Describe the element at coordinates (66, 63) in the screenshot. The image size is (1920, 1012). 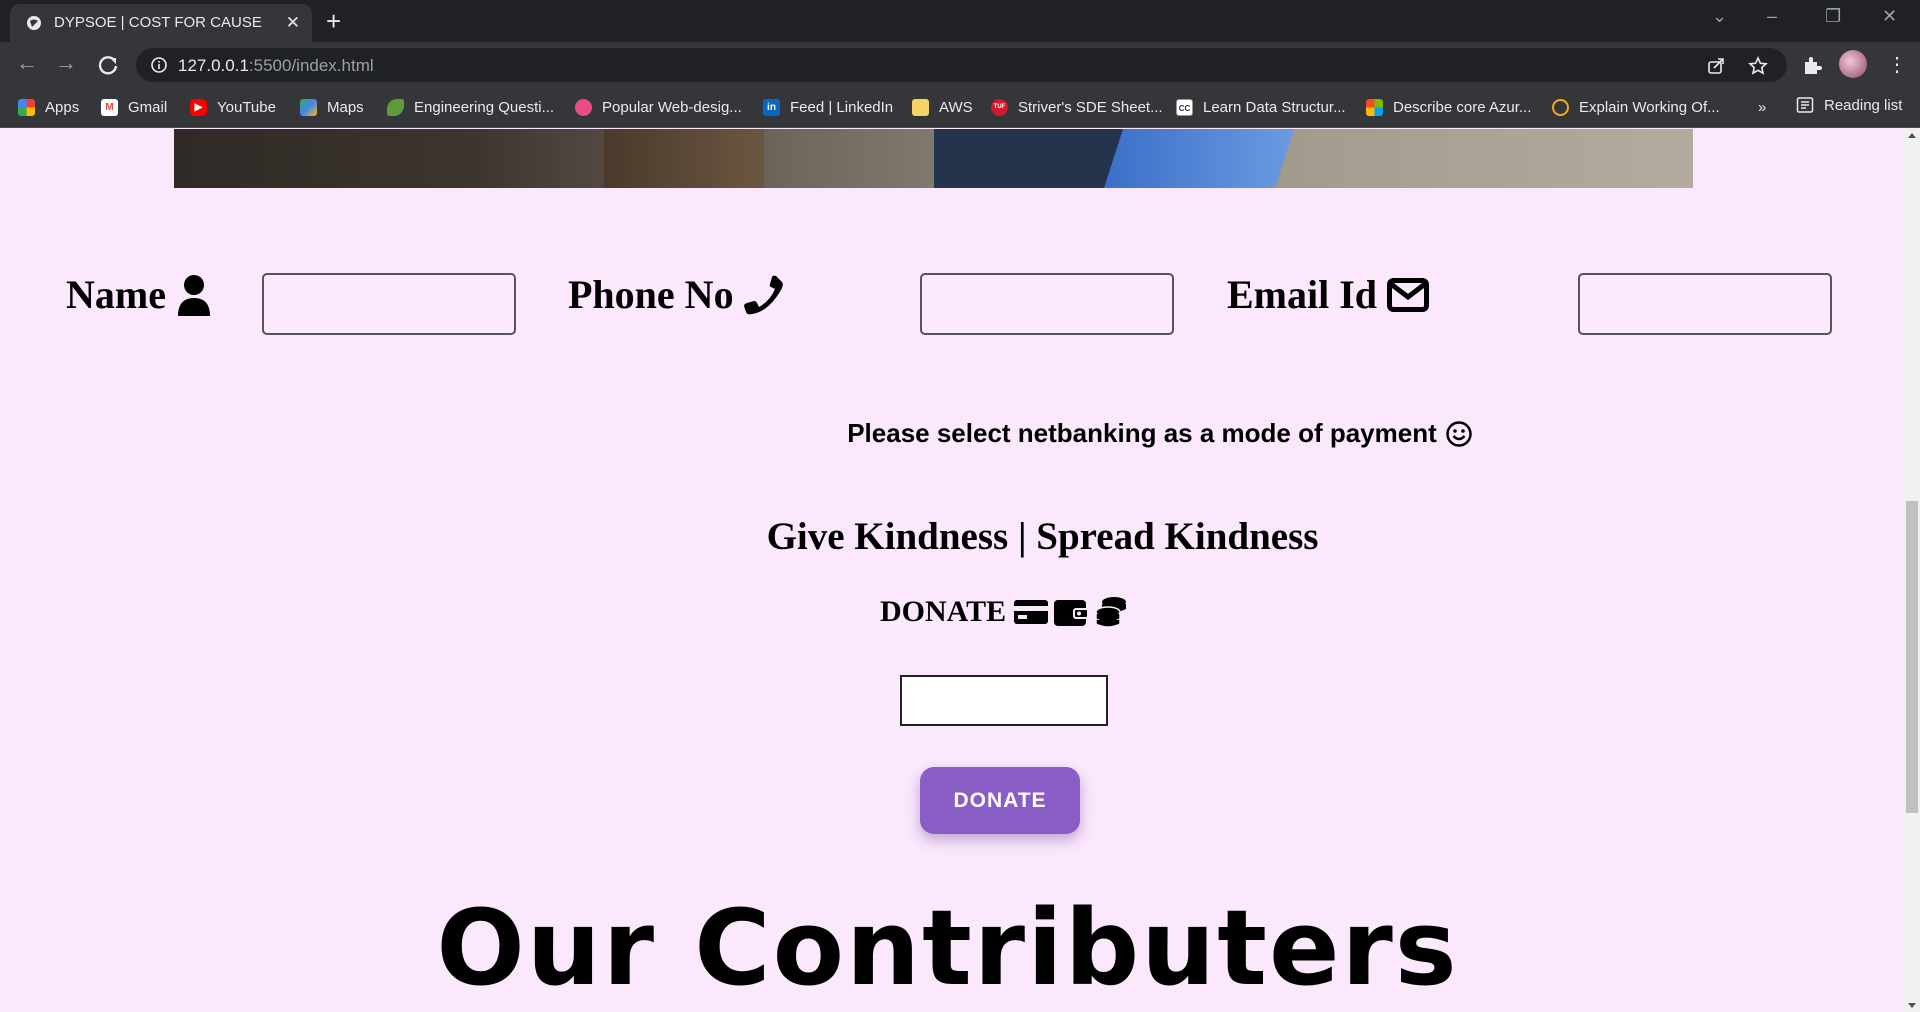
I see `forward-icon: →` at that location.